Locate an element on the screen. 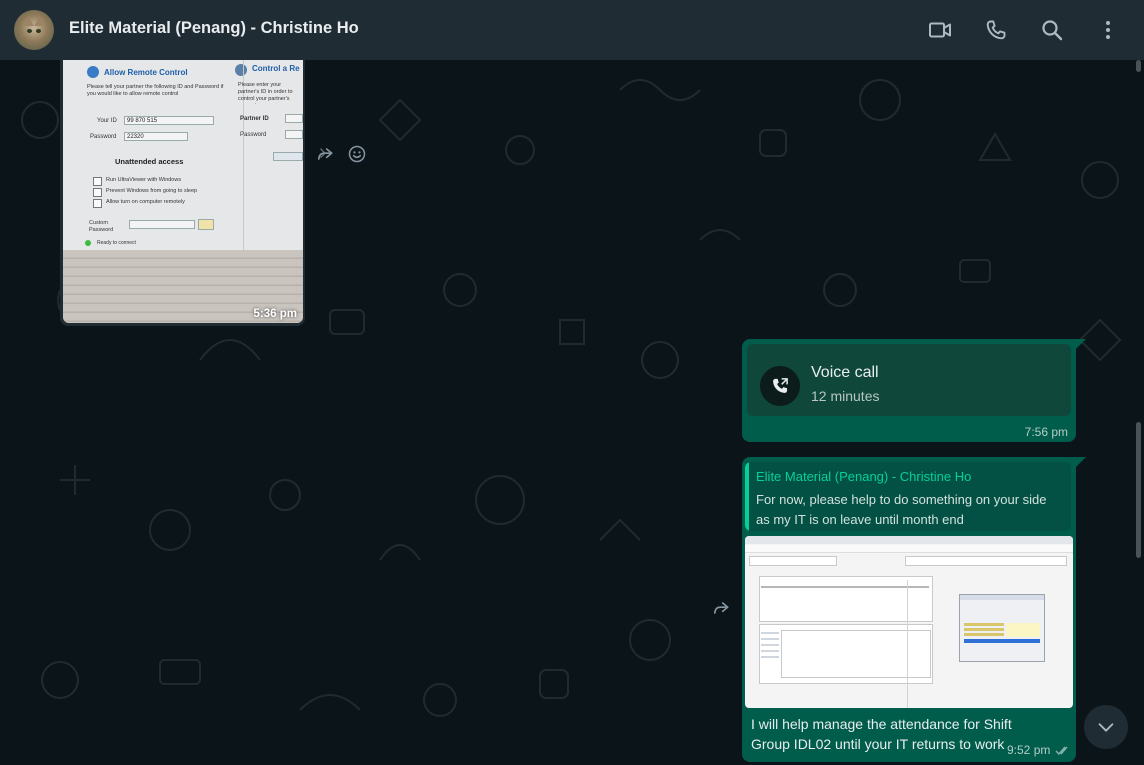  read-receipt-icon is located at coordinates (1061, 751).